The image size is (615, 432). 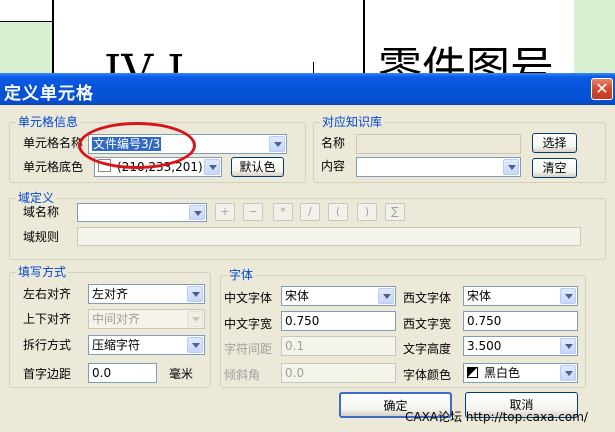 I want to click on clear-button: 清空, so click(x=554, y=168).